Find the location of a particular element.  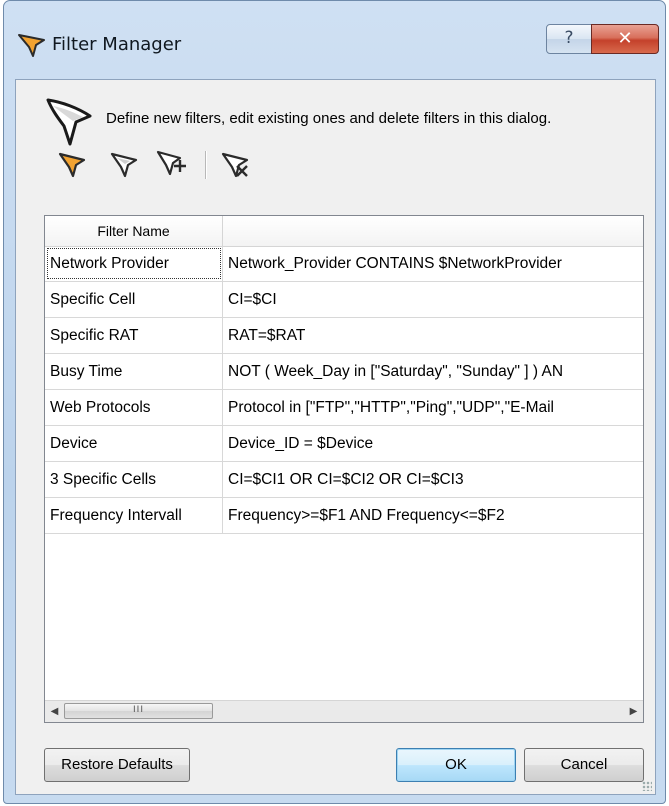

delete-filter-icon is located at coordinates (235, 164).